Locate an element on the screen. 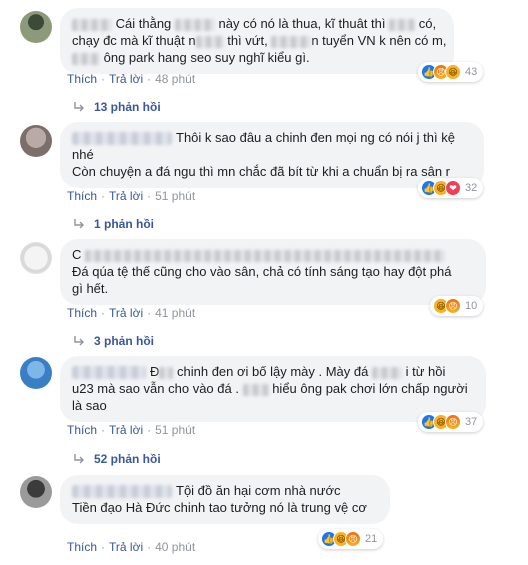  view-replies-link: 52 phản hồi is located at coordinates (117, 459).